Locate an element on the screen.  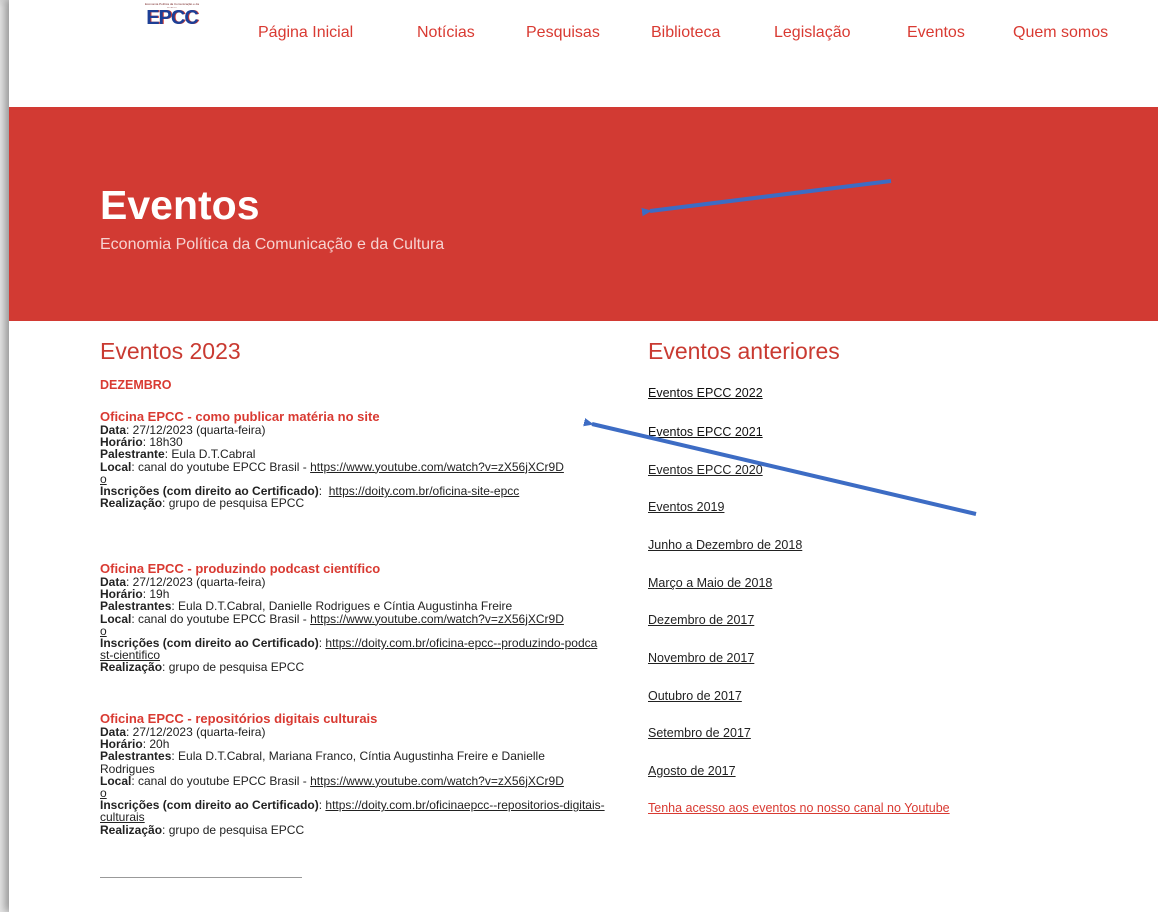
inscricoes-sep: : is located at coordinates (323, 491).